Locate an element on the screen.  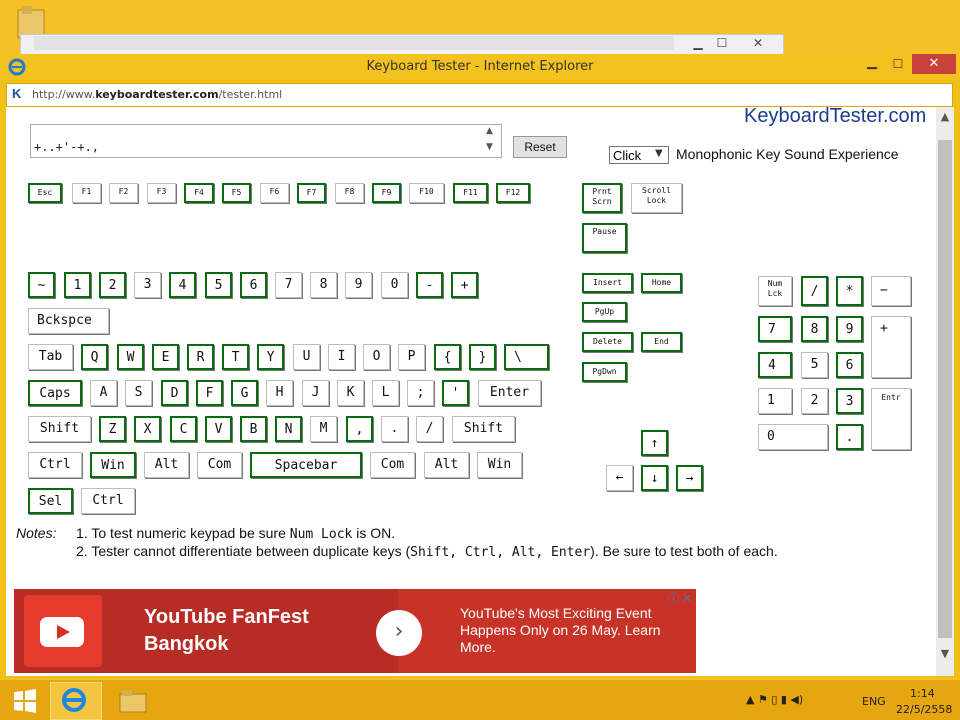
key-p: P is located at coordinates (411, 357).